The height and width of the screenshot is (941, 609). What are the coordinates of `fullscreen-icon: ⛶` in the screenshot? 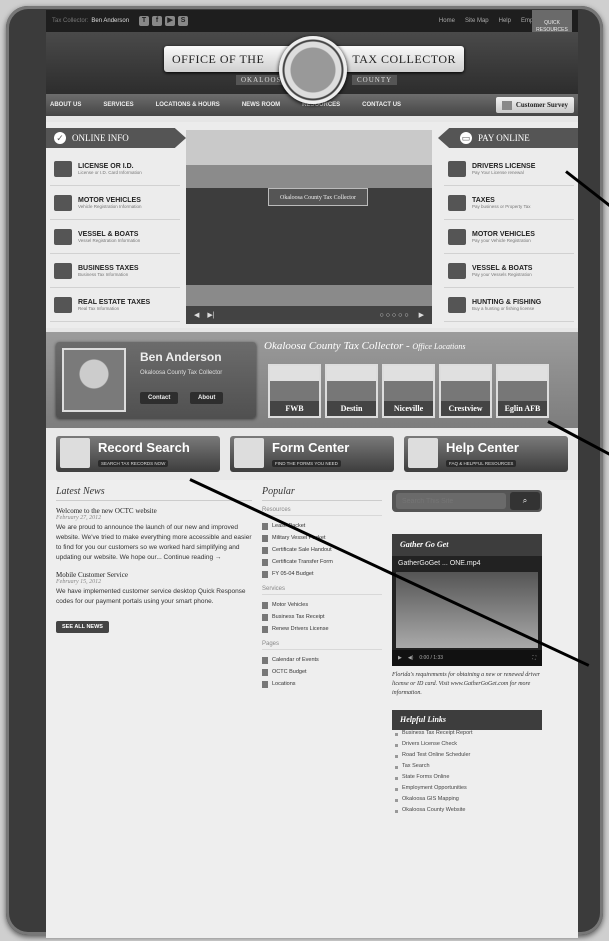 It's located at (534, 658).